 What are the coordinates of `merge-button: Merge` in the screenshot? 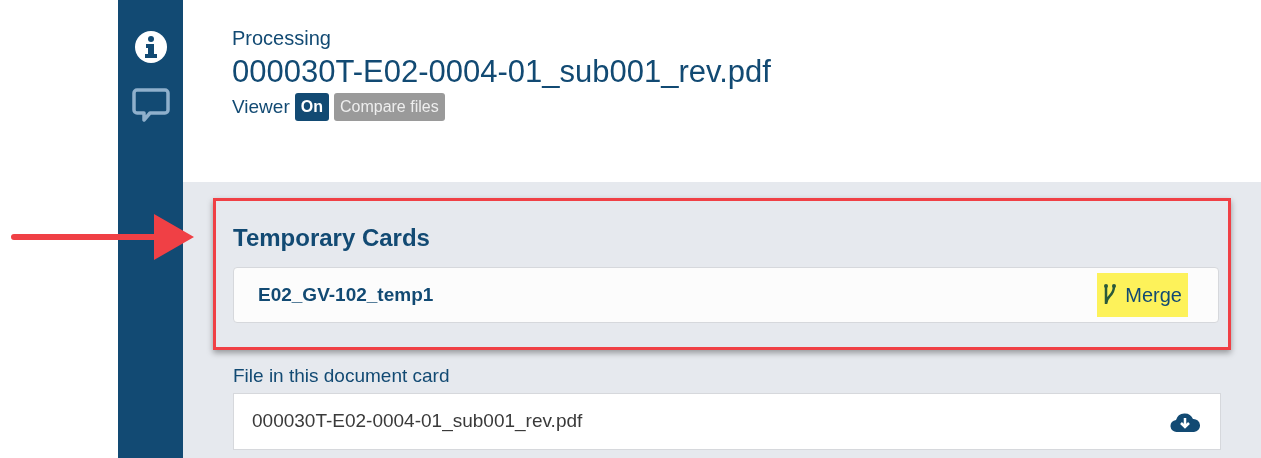 It's located at (1142, 295).